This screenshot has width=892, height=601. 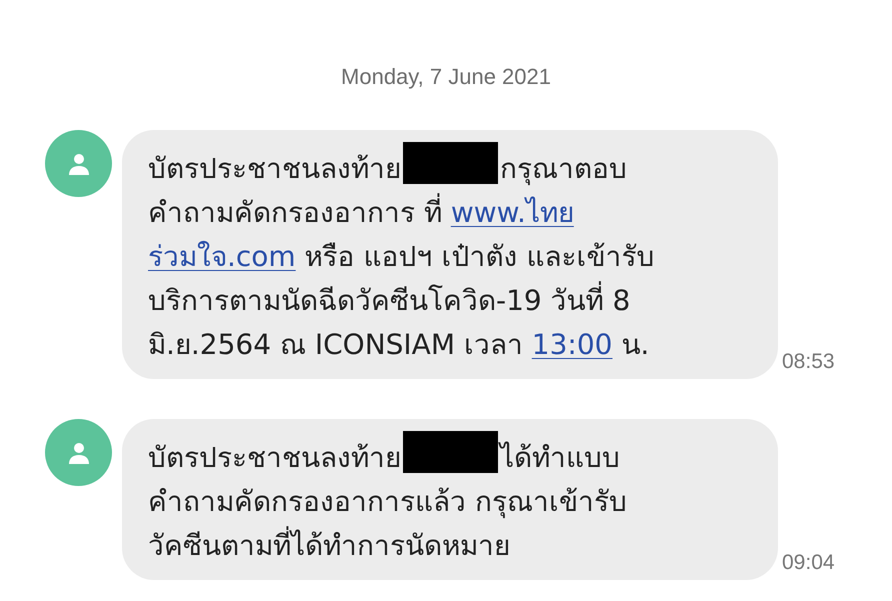 I want to click on message-text: คำถามคัดกรองอาการแล้ว กรุณาเข้ารับ, so click(x=387, y=501).